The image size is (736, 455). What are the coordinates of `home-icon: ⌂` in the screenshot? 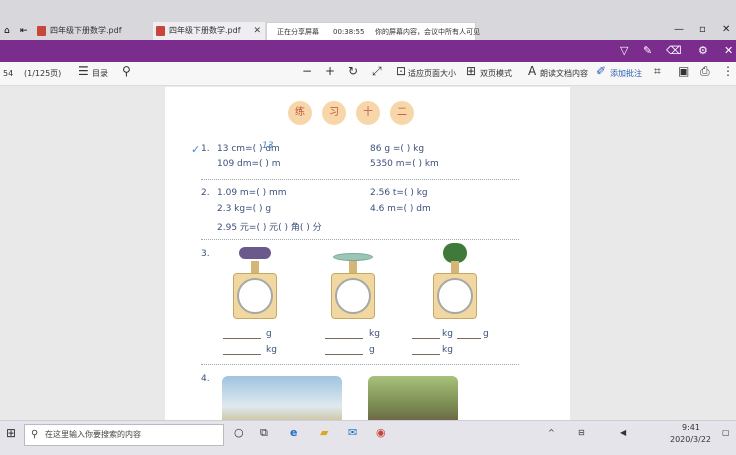 It's located at (7, 31).